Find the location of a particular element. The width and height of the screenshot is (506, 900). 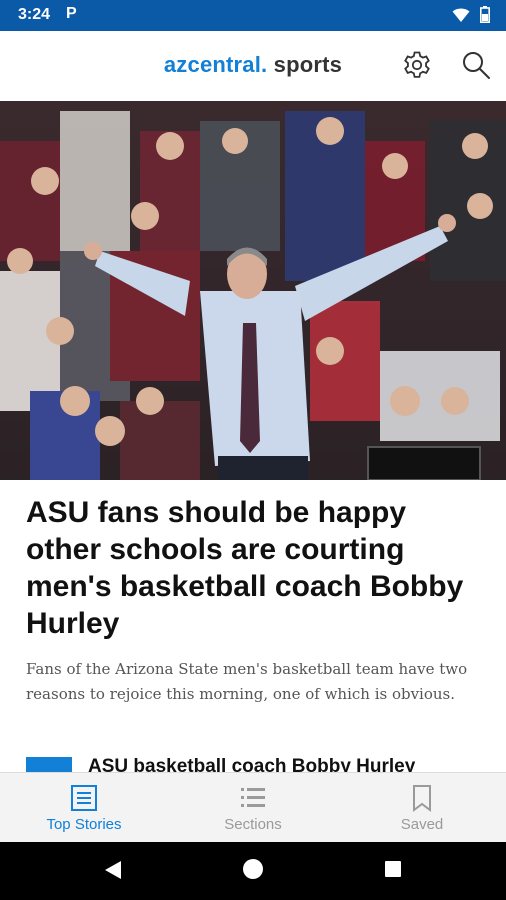

app-notification-icon: P is located at coordinates (71, 13).